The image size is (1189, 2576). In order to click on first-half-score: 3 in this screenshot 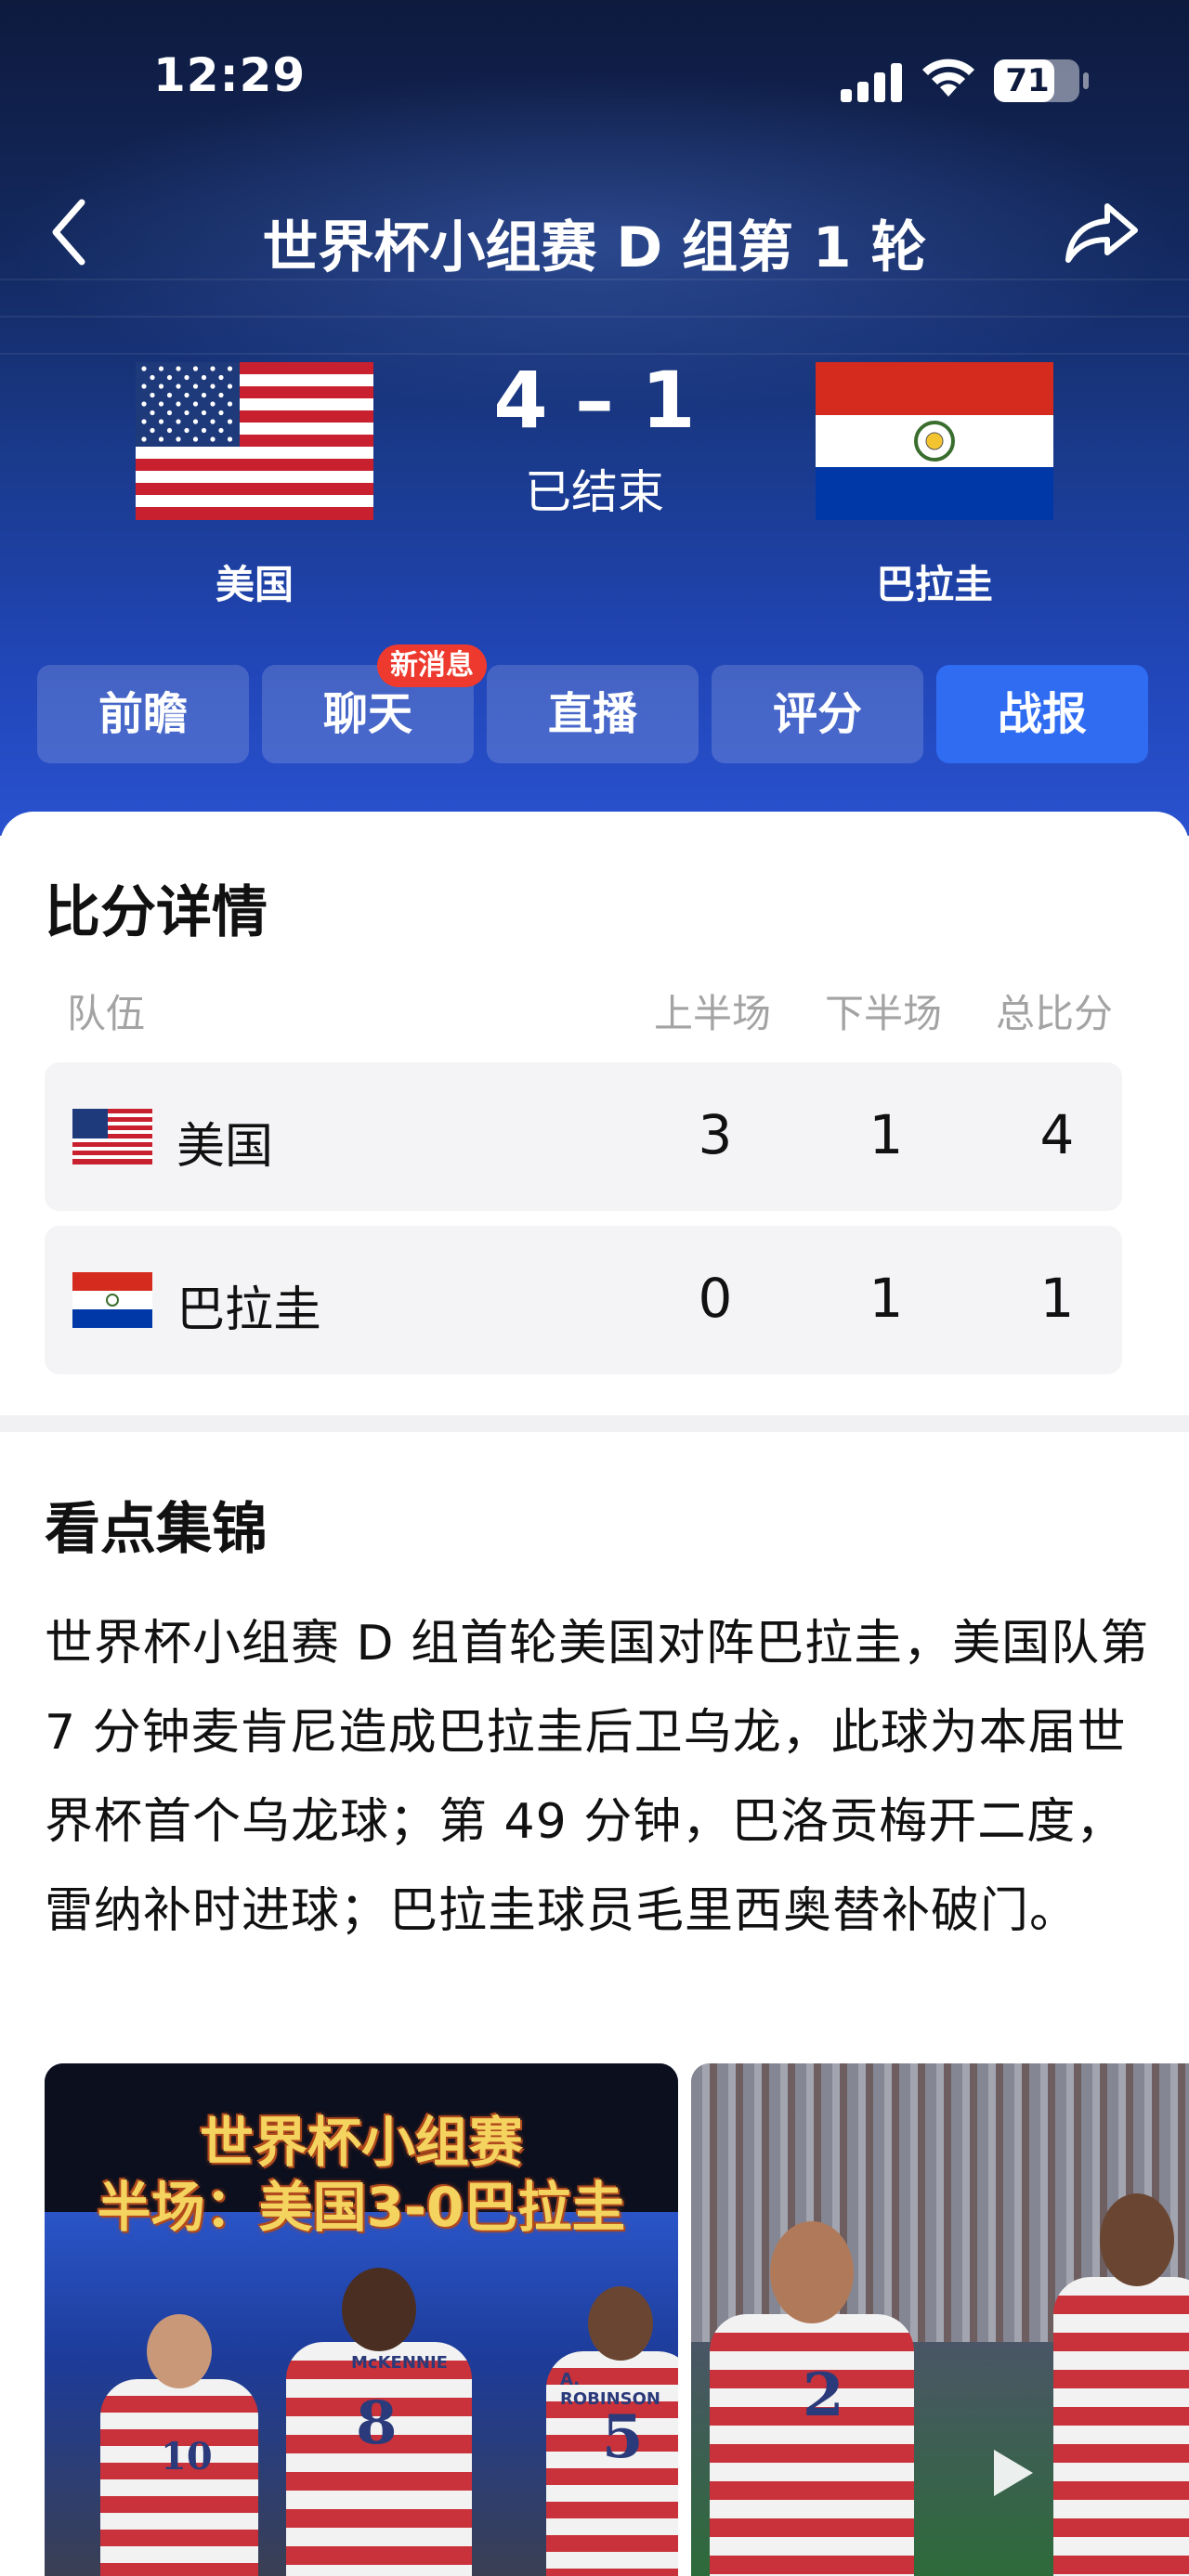, I will do `click(715, 1135)`.